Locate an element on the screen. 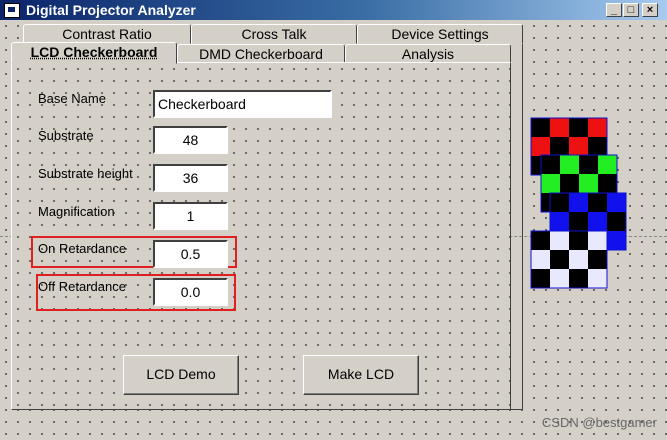 Image resolution: width=667 pixels, height=440 pixels. window-title: Digital Projector Analyzer is located at coordinates (111, 10).